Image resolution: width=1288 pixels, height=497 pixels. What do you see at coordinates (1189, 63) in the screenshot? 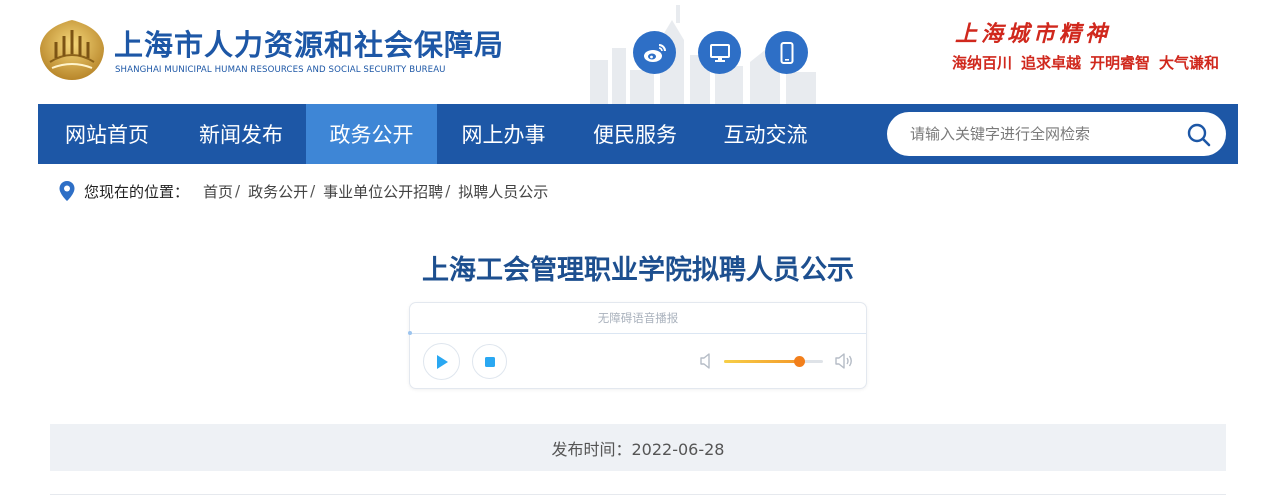
I see `spirit-word: 大气谦和` at bounding box center [1189, 63].